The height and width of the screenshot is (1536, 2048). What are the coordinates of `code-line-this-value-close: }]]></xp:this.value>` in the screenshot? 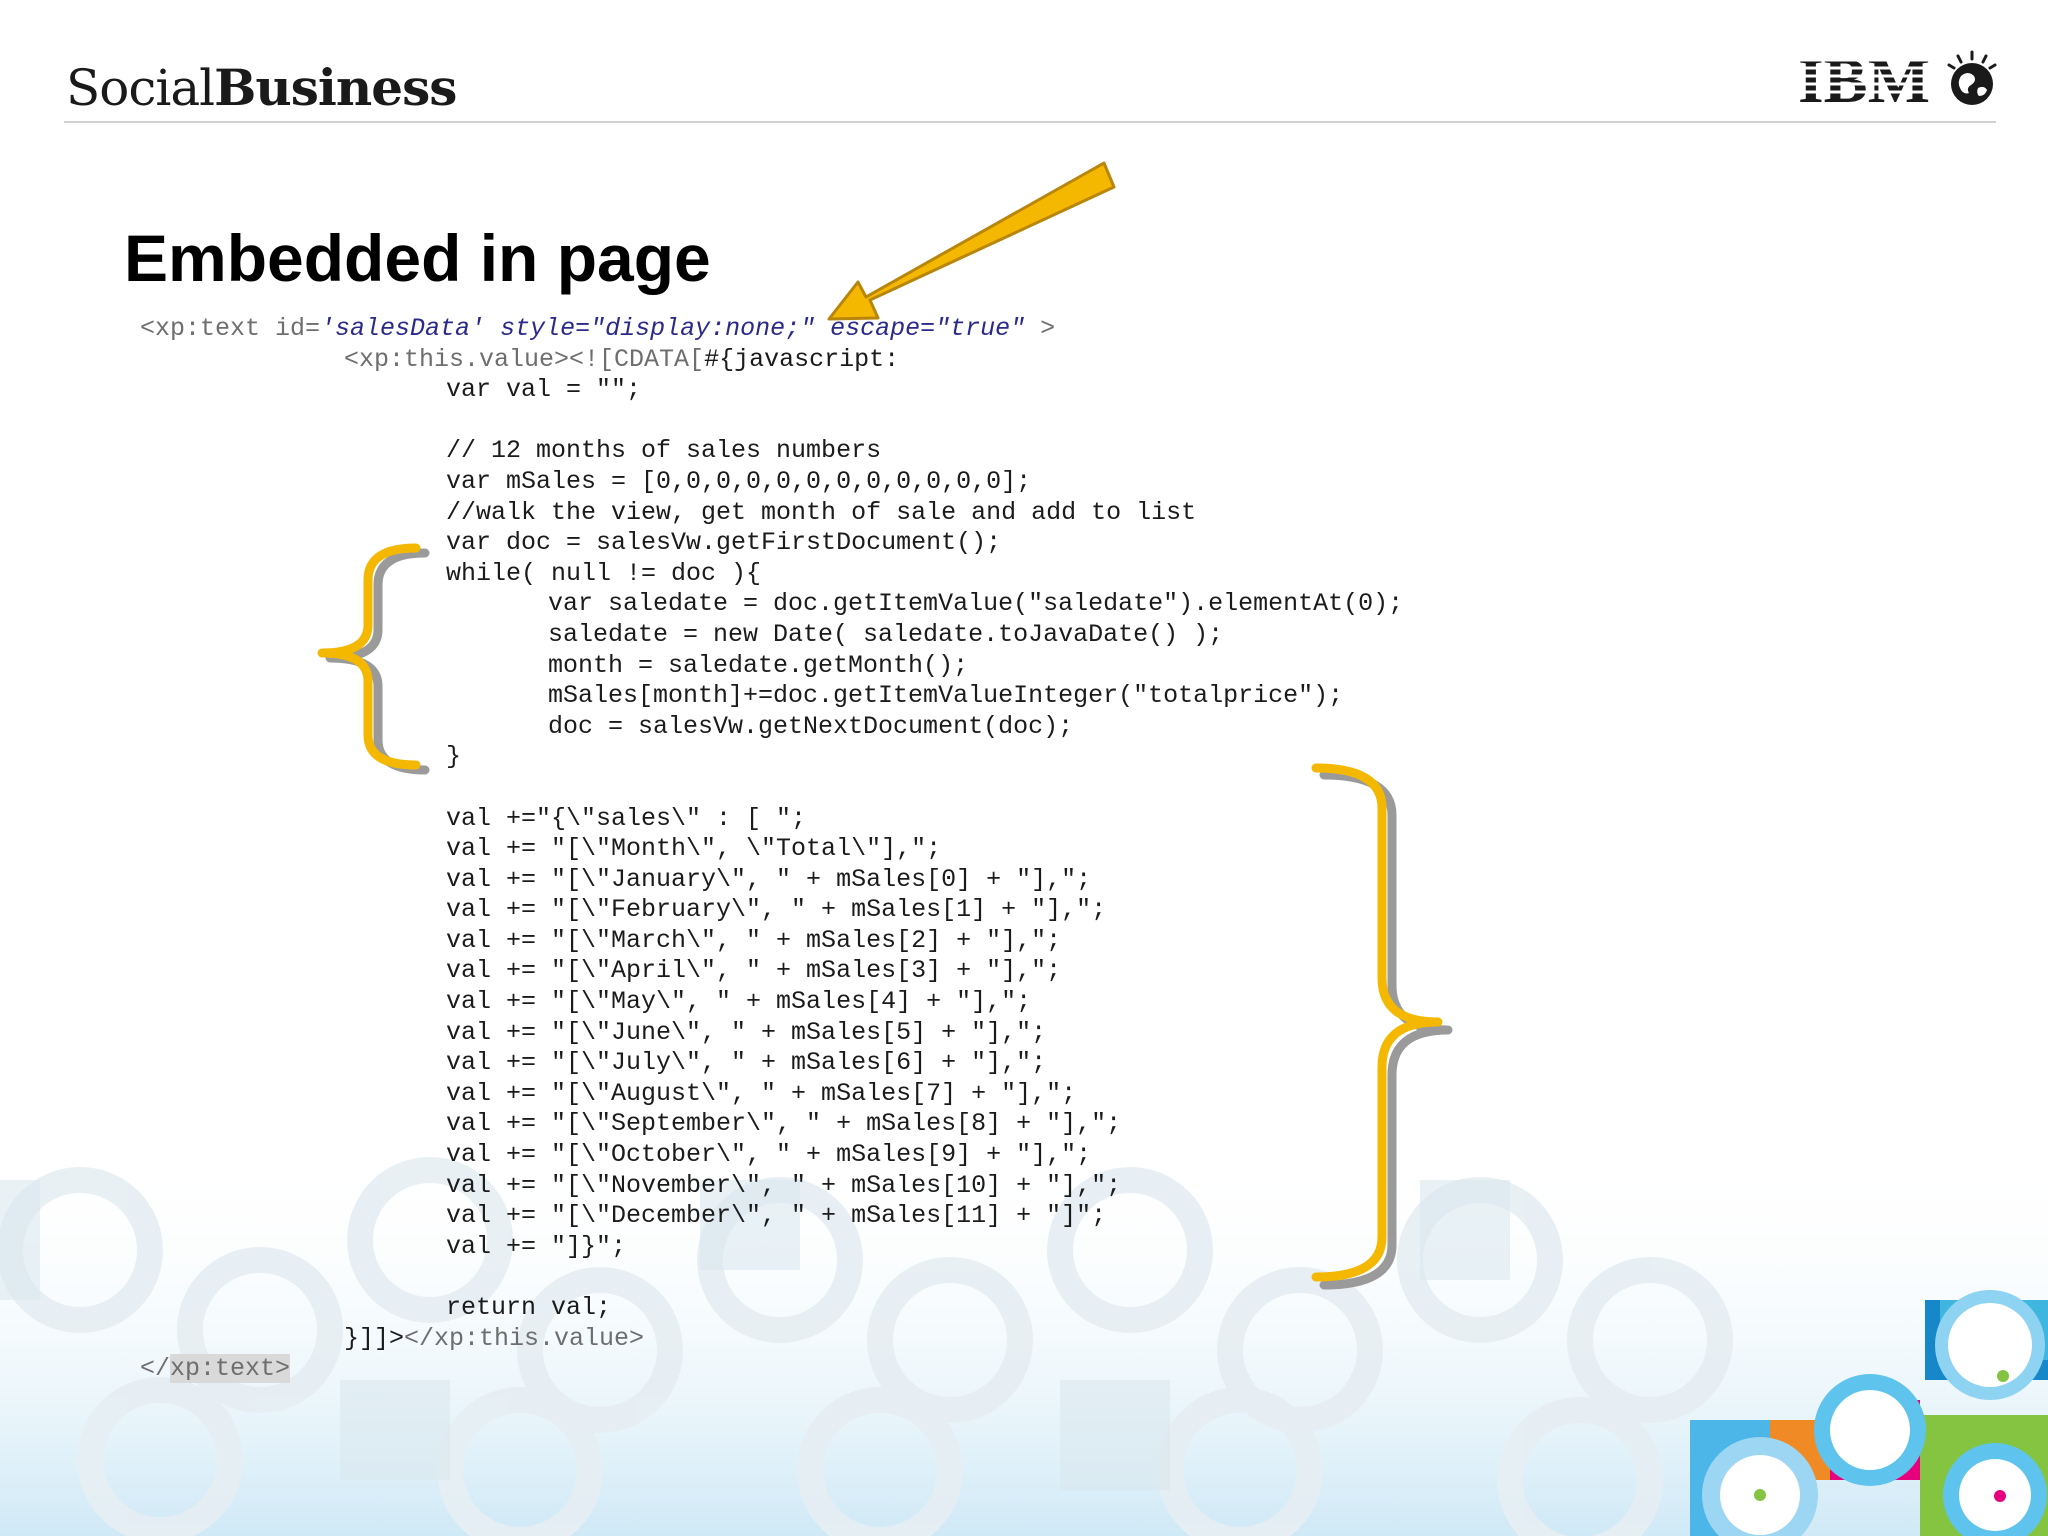 It's located at (771, 1339).